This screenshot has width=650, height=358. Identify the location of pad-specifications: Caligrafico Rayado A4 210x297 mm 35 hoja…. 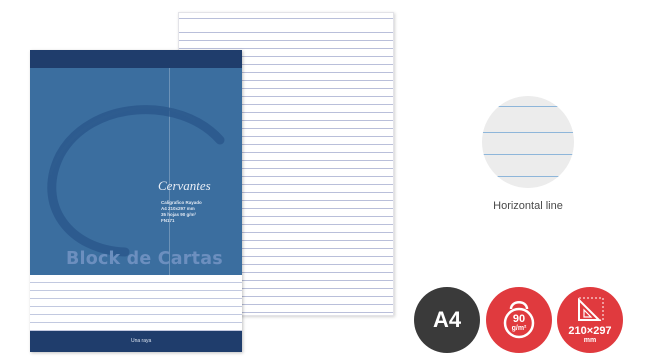
(196, 212).